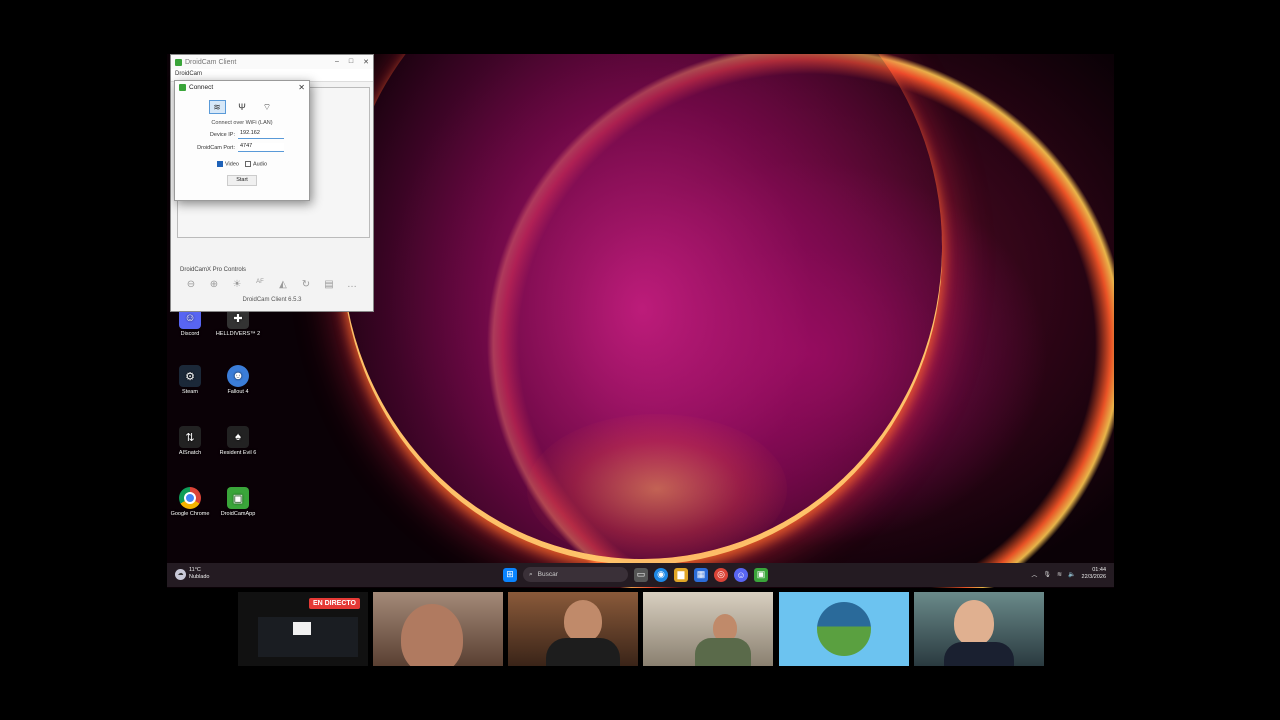 Image resolution: width=1280 pixels, height=720 pixels. Describe the element at coordinates (261, 134) in the screenshot. I see `device-ip-field: 192.162` at that location.